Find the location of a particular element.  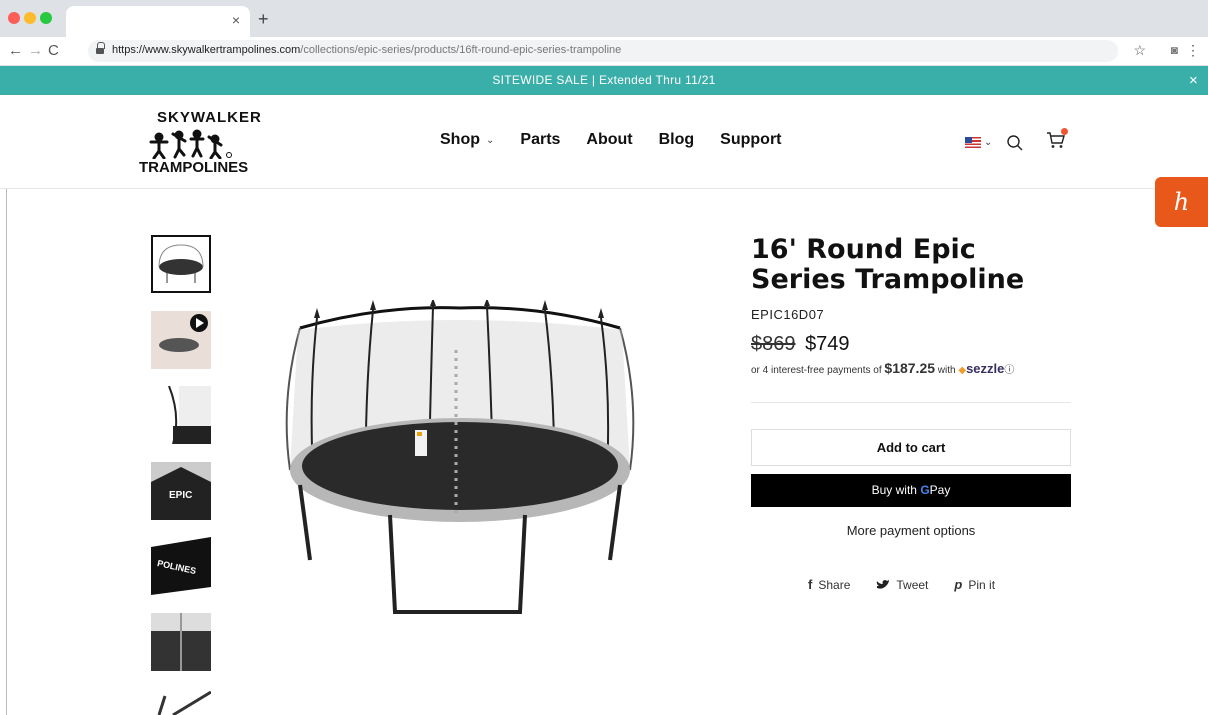

pinterest-icon: p is located at coordinates (958, 584).